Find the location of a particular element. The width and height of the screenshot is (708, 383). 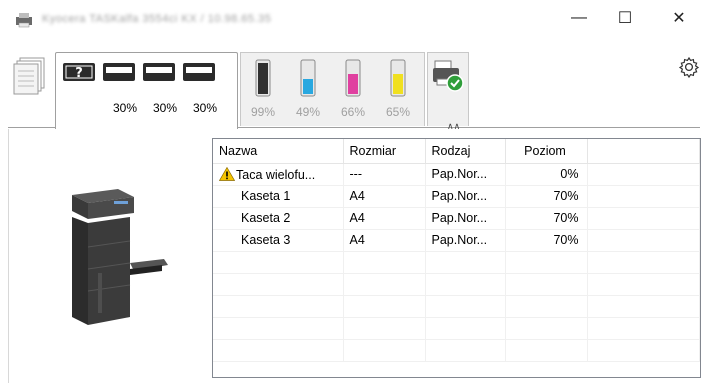

gear-icon is located at coordinates (689, 67).